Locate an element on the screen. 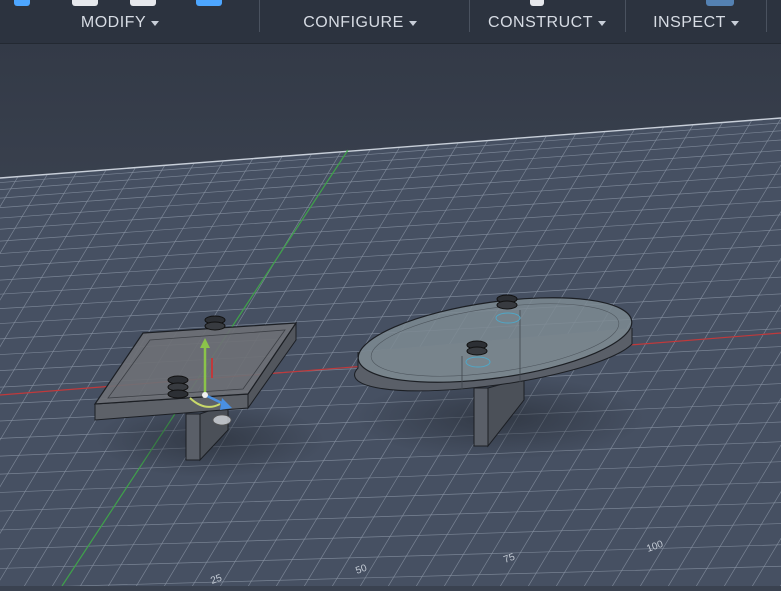  modify-menu: MODIFY is located at coordinates (120, 22).